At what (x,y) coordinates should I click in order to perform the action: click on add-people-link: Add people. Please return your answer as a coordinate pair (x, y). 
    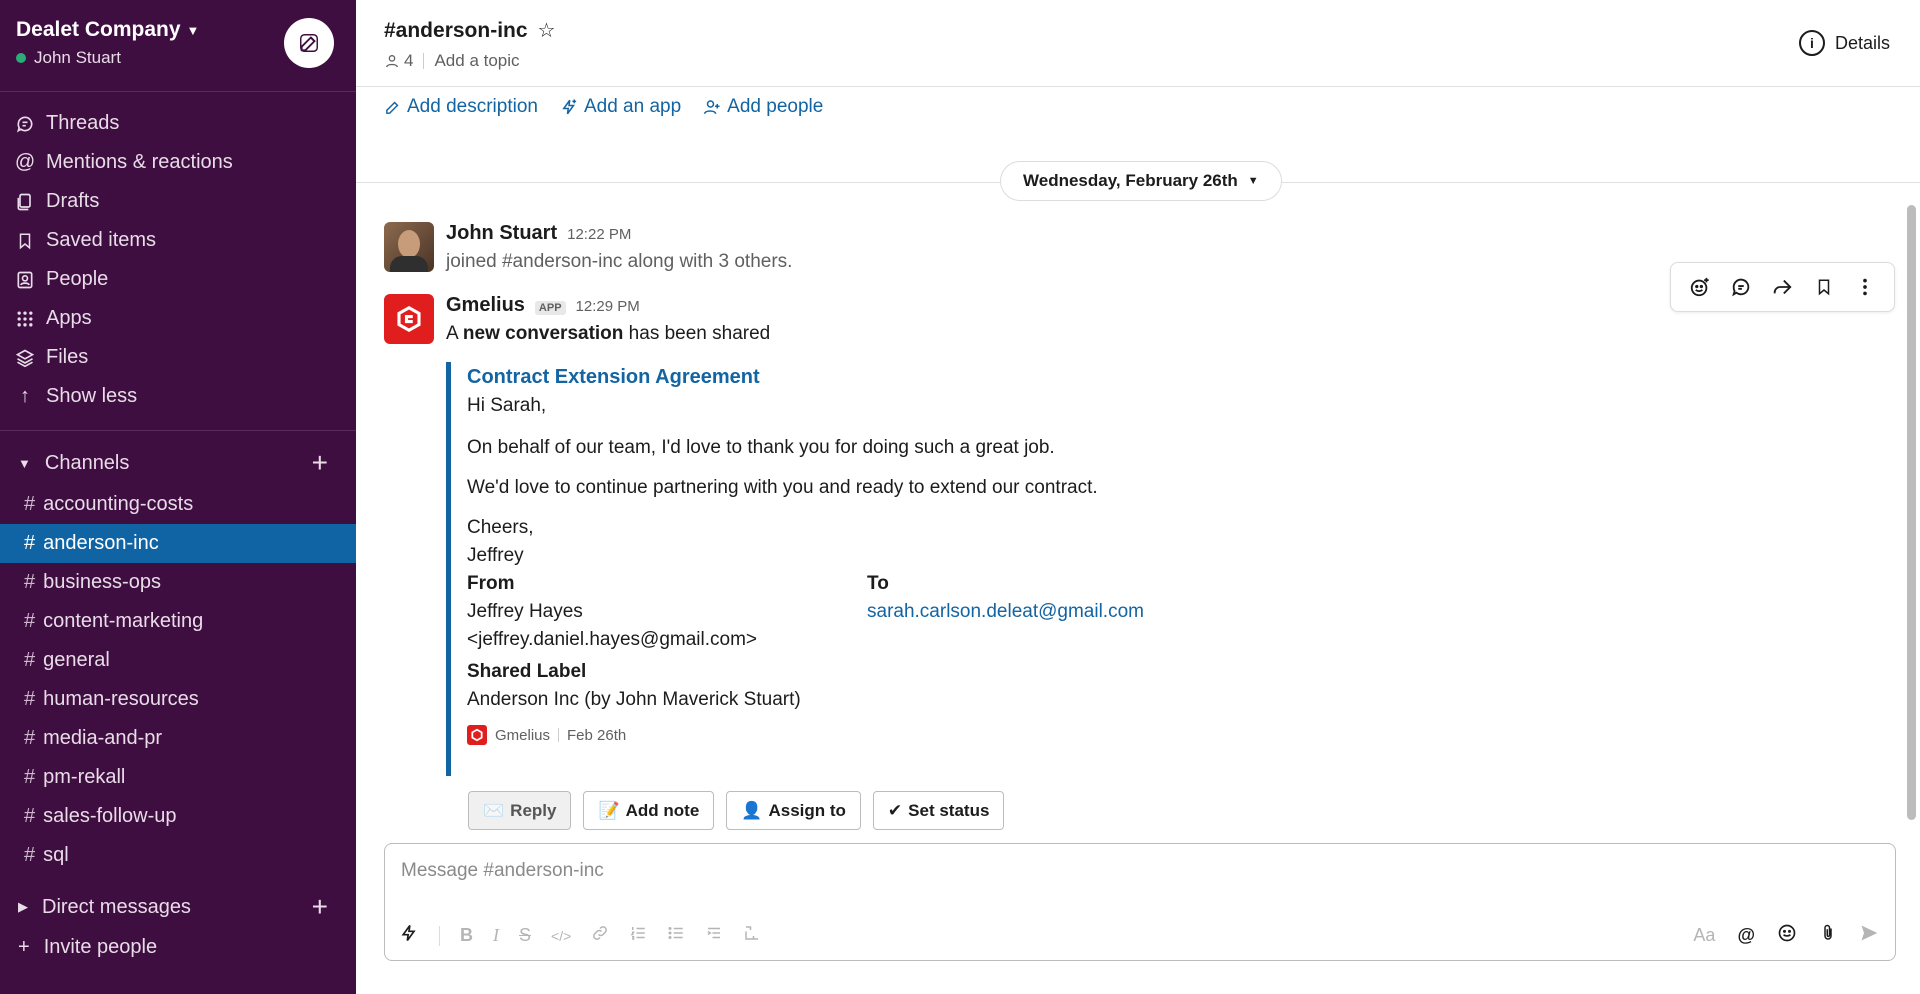
    Looking at the image, I should click on (763, 107).